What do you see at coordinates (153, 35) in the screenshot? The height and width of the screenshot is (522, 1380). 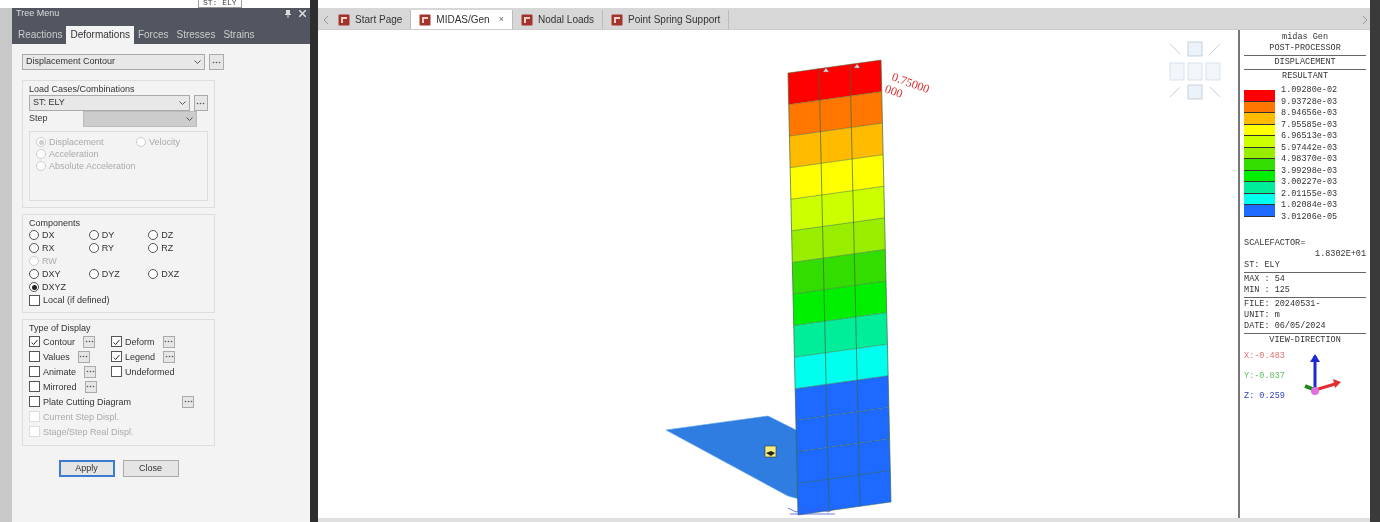 I see `panel-tab: Forces` at bounding box center [153, 35].